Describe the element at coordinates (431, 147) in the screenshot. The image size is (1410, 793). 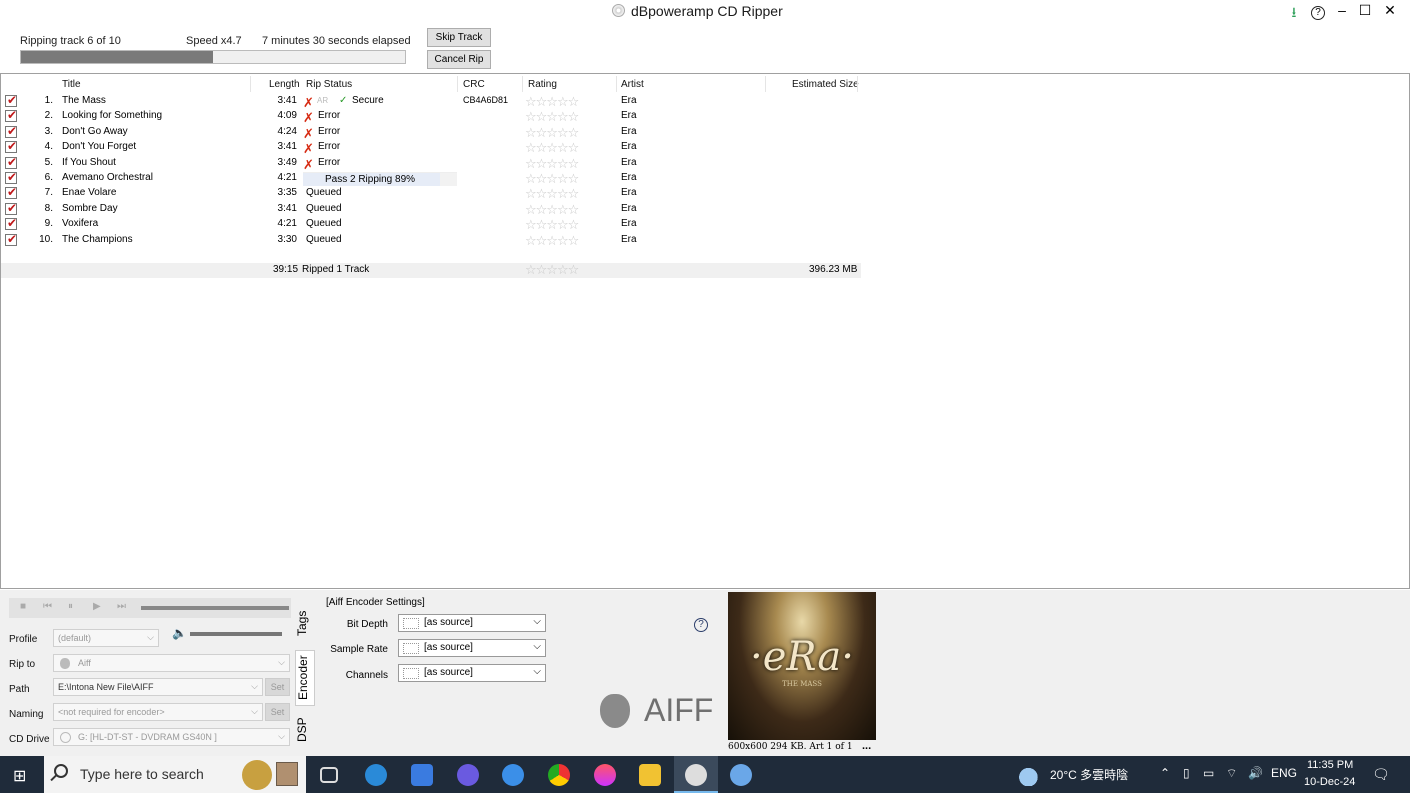
I see `track-row: 4.Don't You Forget3:41✗Error☆☆☆☆☆Era` at that location.